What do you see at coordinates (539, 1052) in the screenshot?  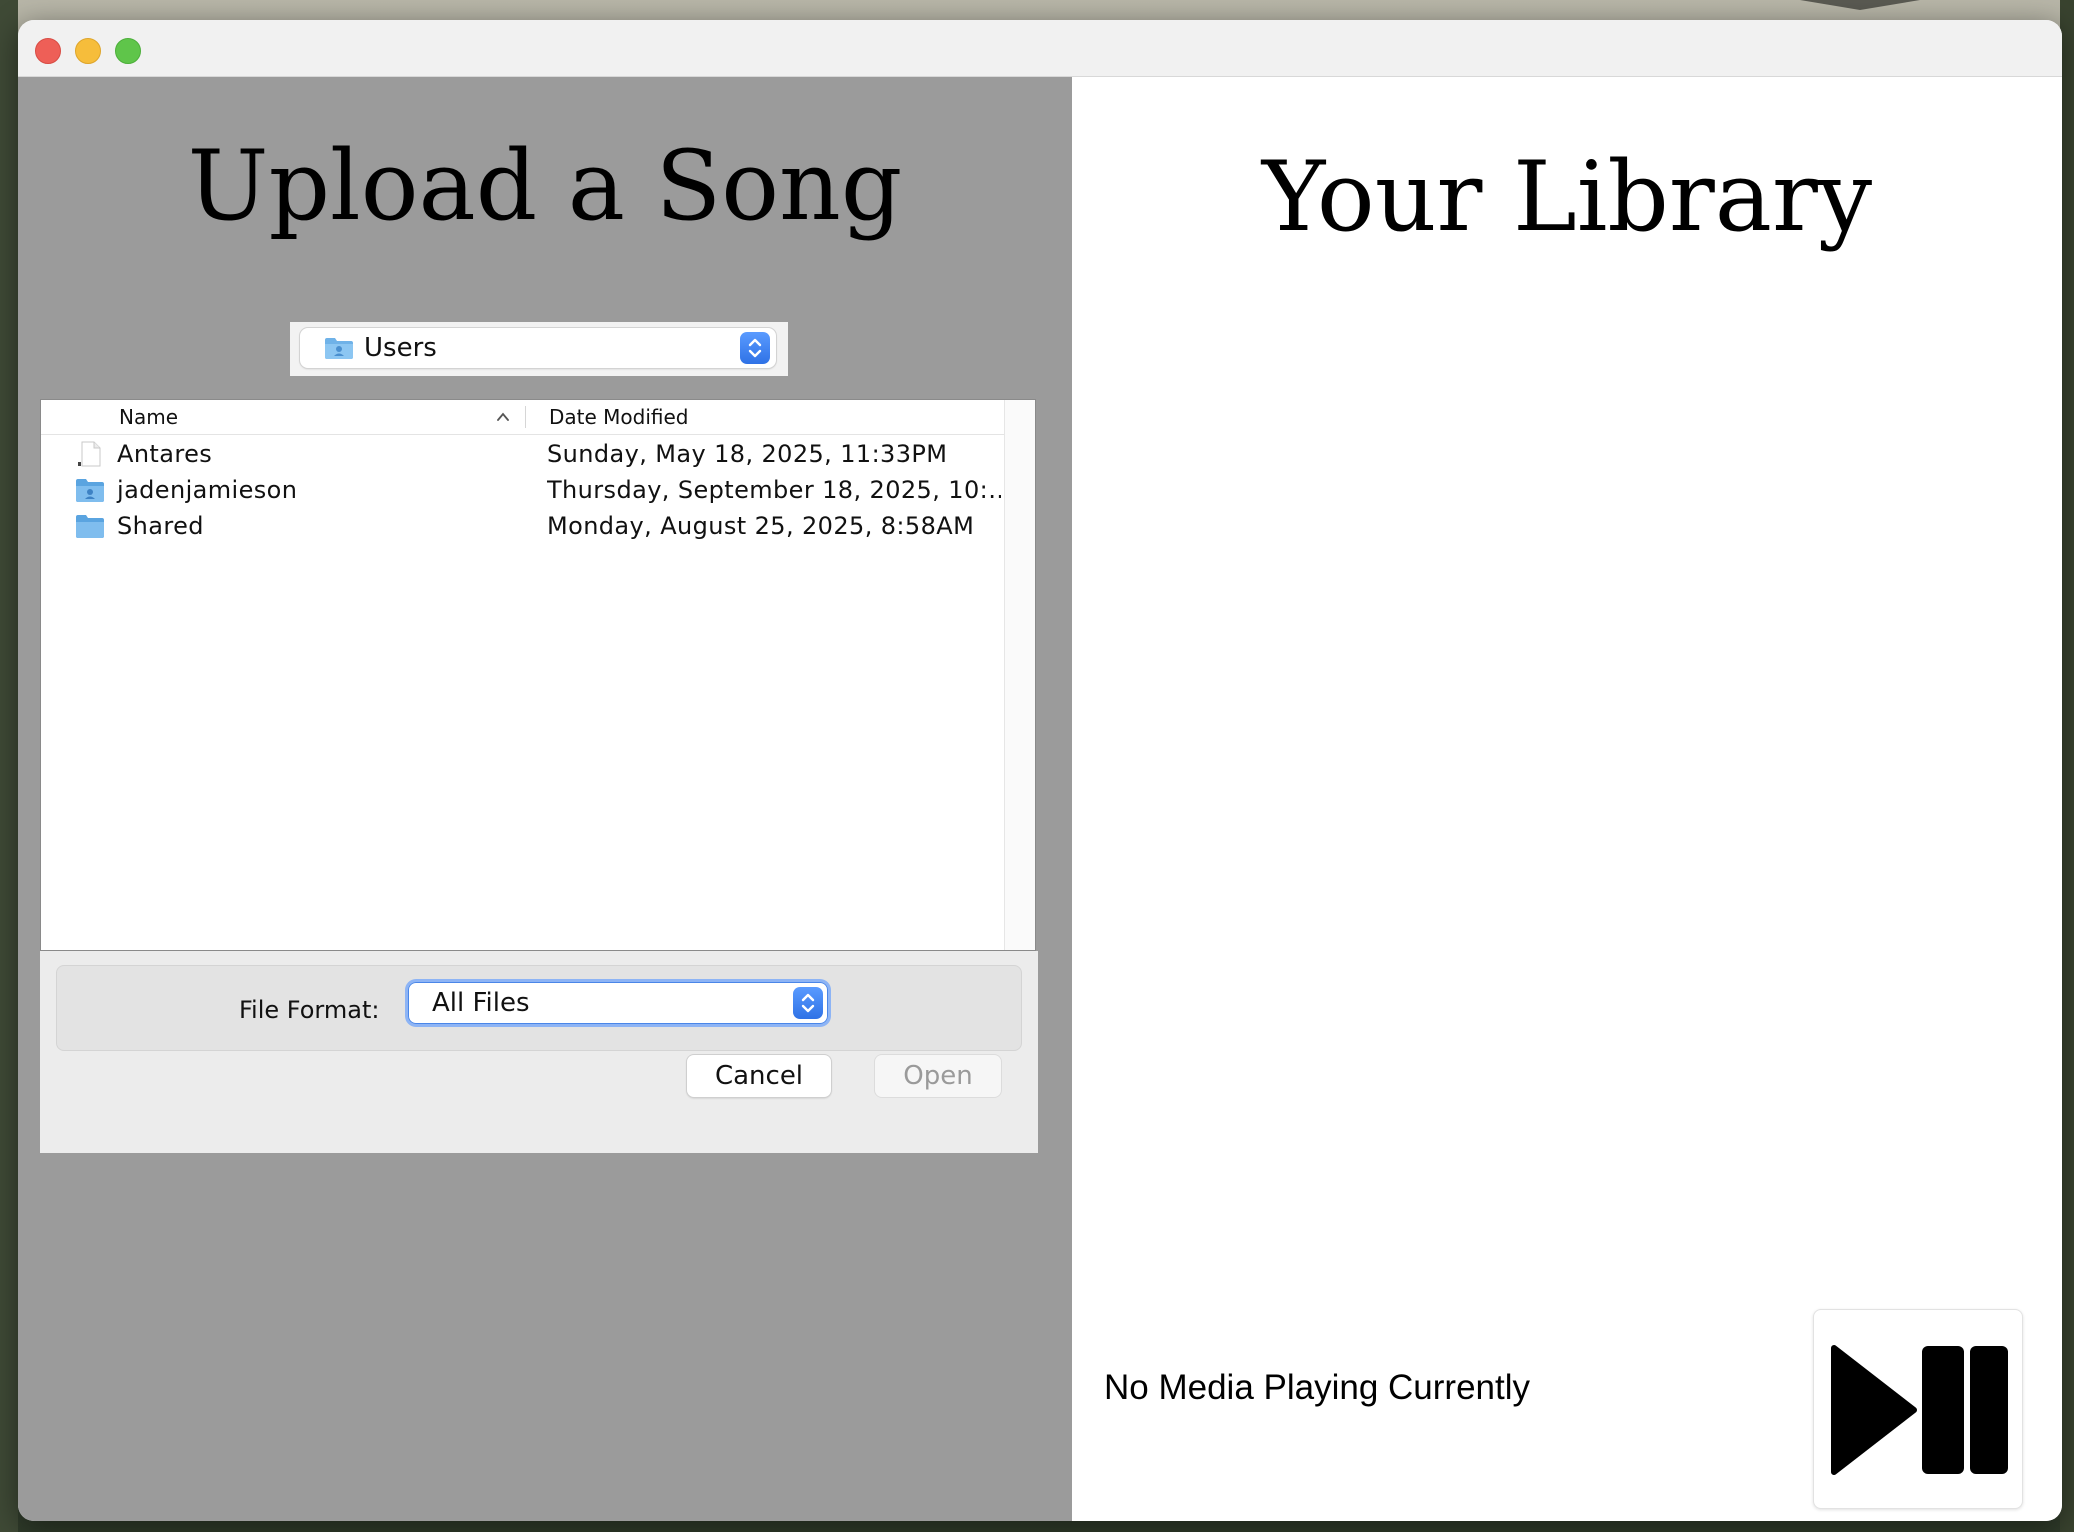 I see `chooser-controls: File Format: All Files Cancel Open` at bounding box center [539, 1052].